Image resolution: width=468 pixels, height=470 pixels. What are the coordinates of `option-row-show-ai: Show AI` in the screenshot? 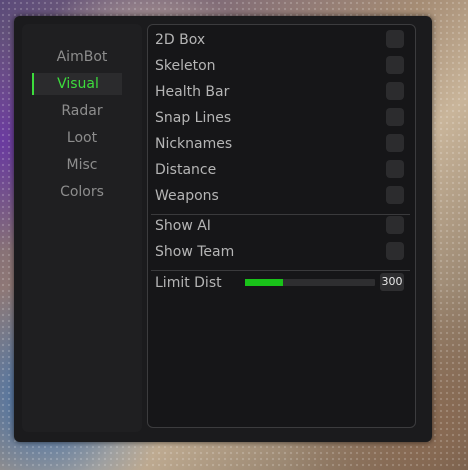 It's located at (281, 226).